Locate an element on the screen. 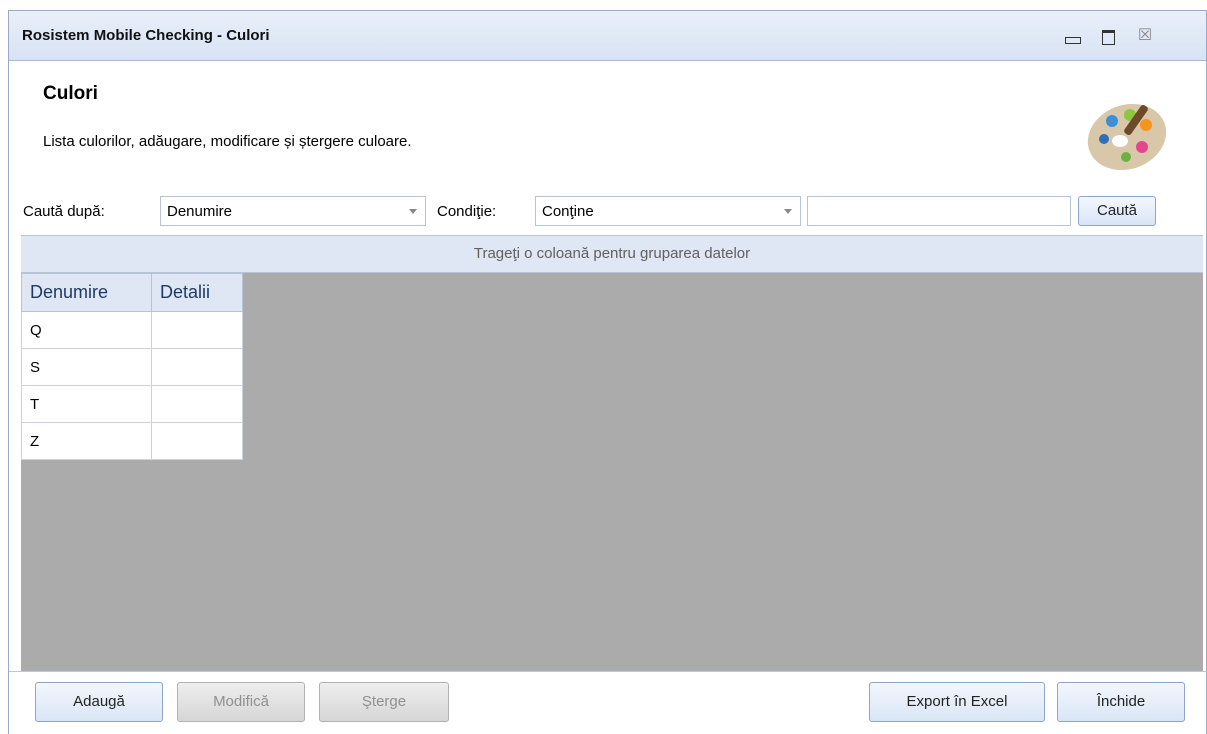 The width and height of the screenshot is (1207, 734). search-input is located at coordinates (939, 211).